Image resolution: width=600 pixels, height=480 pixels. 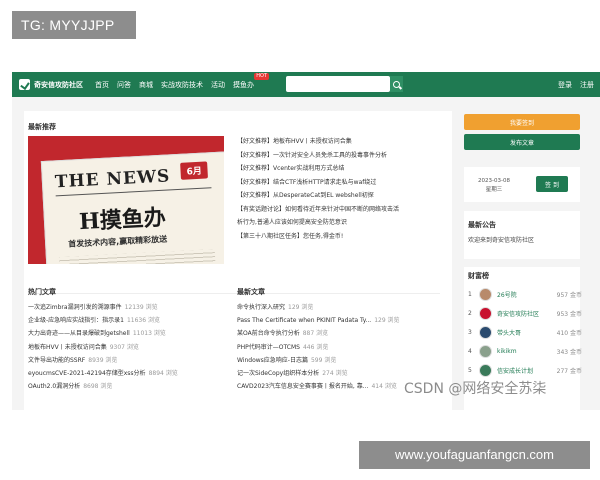 I want to click on hot-article-item: 地板布HVV丨未授权访问合集 9307 浏览, so click(x=128, y=347).